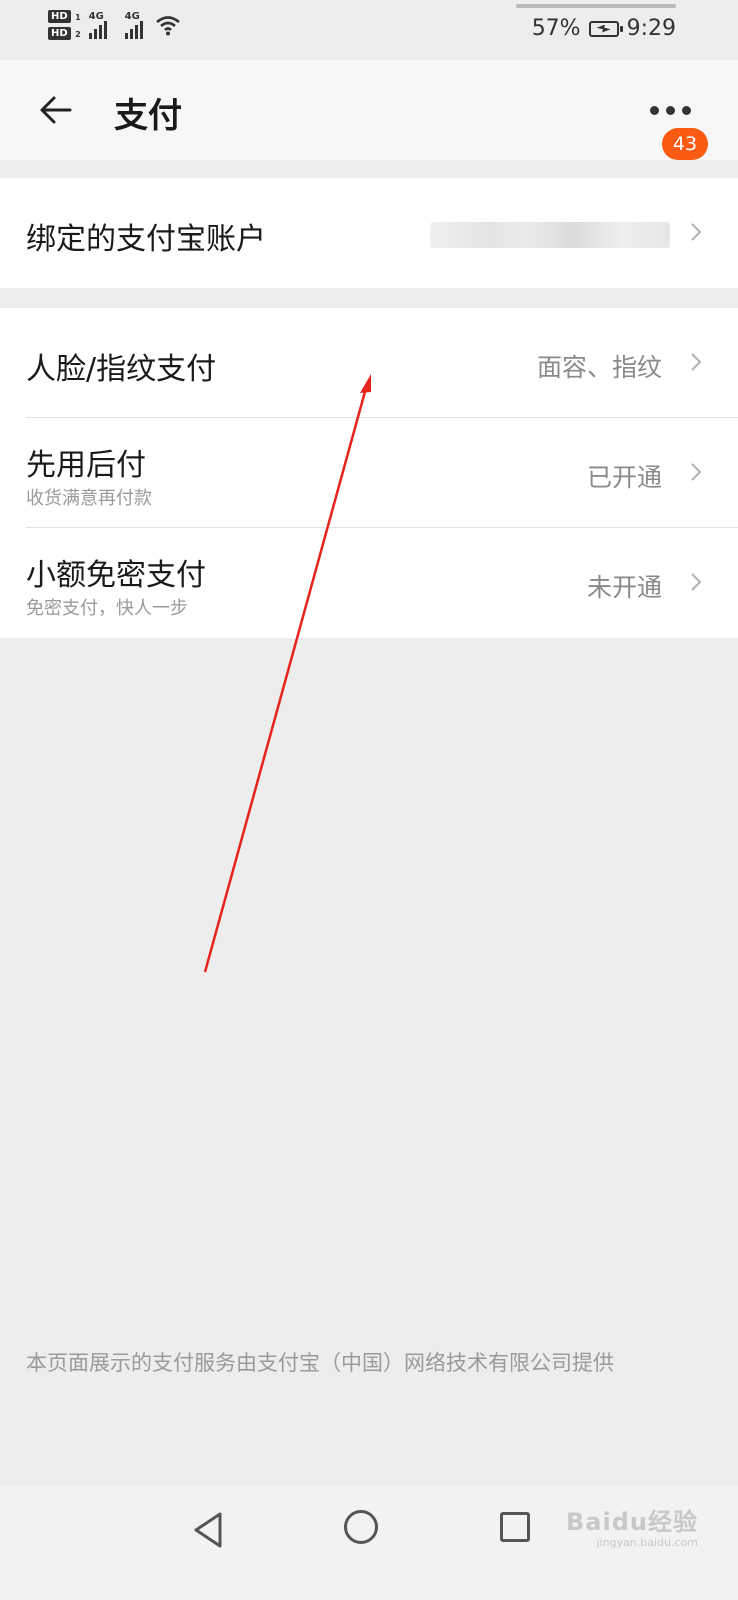 The height and width of the screenshot is (1600, 738). I want to click on battery-charging-icon, so click(605, 28).